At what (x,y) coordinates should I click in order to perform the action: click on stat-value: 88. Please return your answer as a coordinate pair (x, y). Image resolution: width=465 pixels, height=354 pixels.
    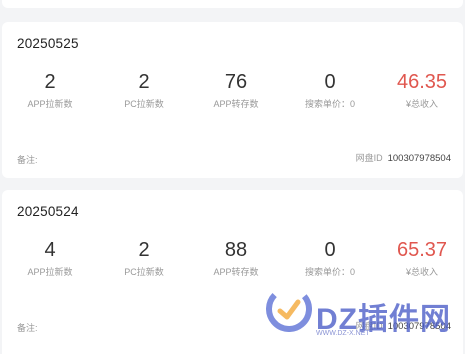
    Looking at the image, I should click on (236, 250).